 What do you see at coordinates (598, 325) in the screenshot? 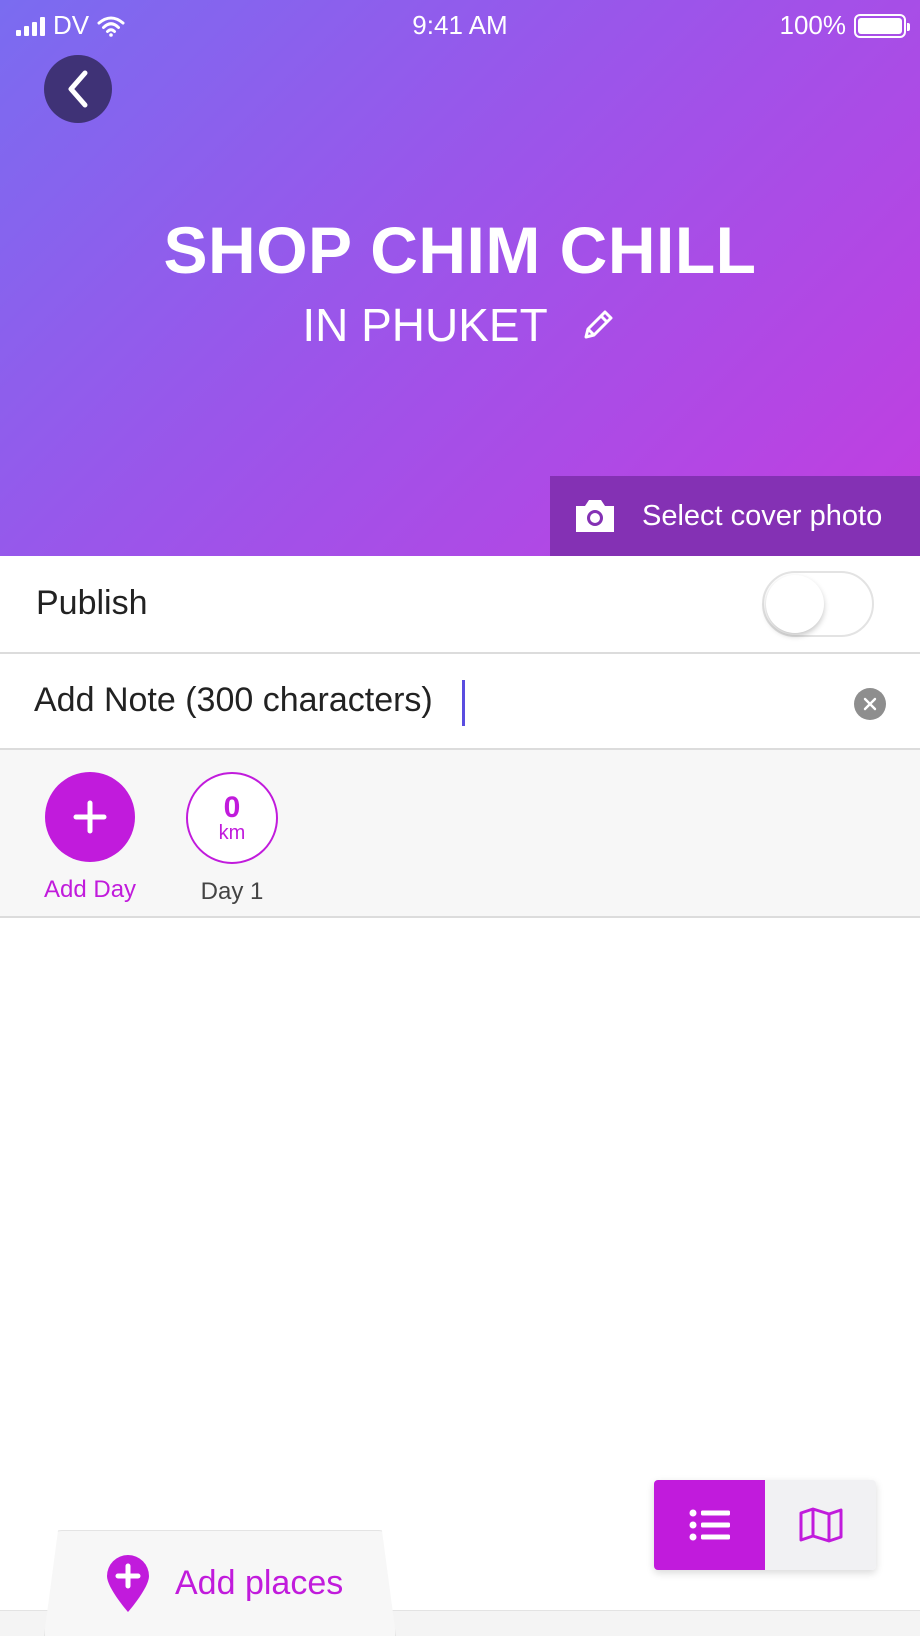
I see `pencil-icon` at bounding box center [598, 325].